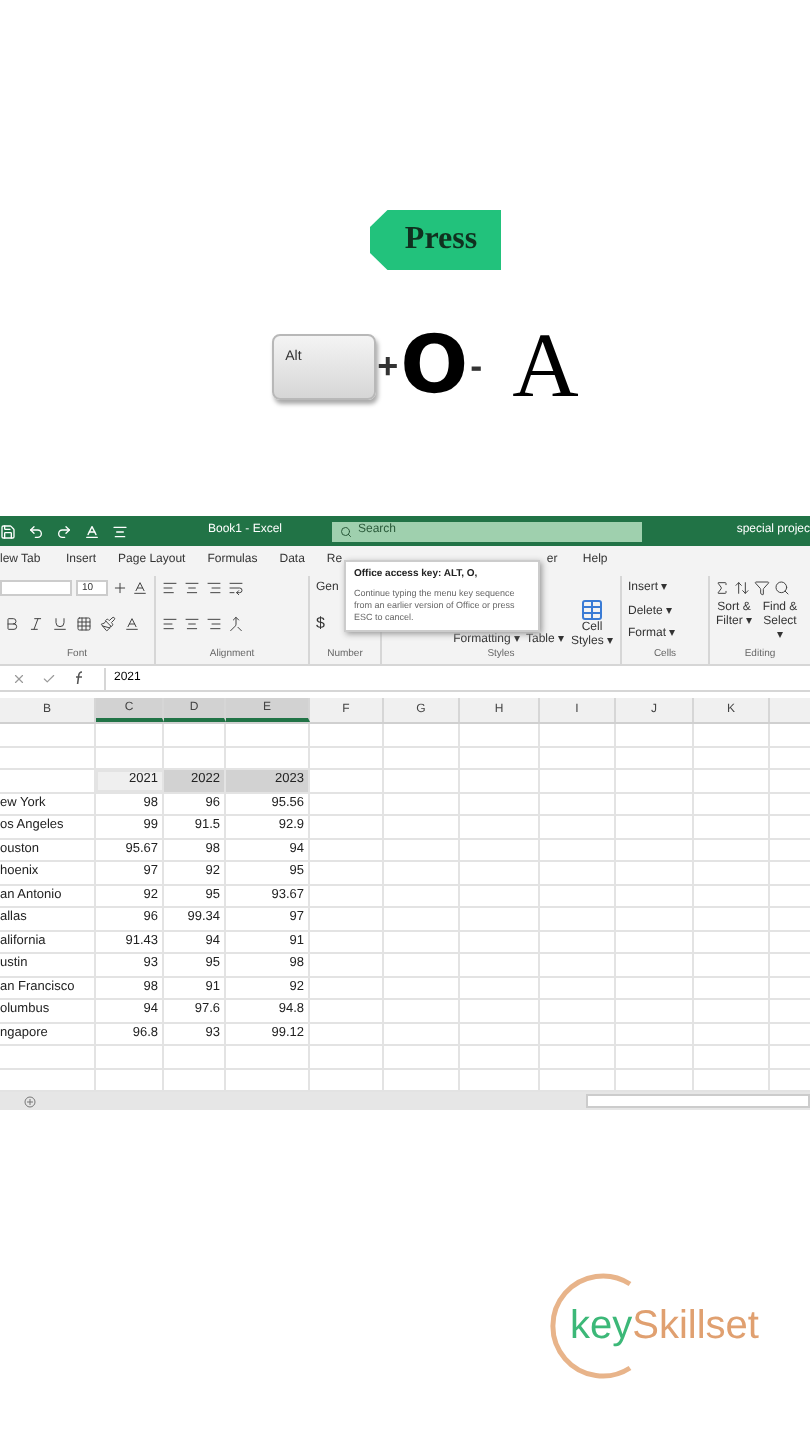  I want to click on key-letter: A, so click(545, 366).